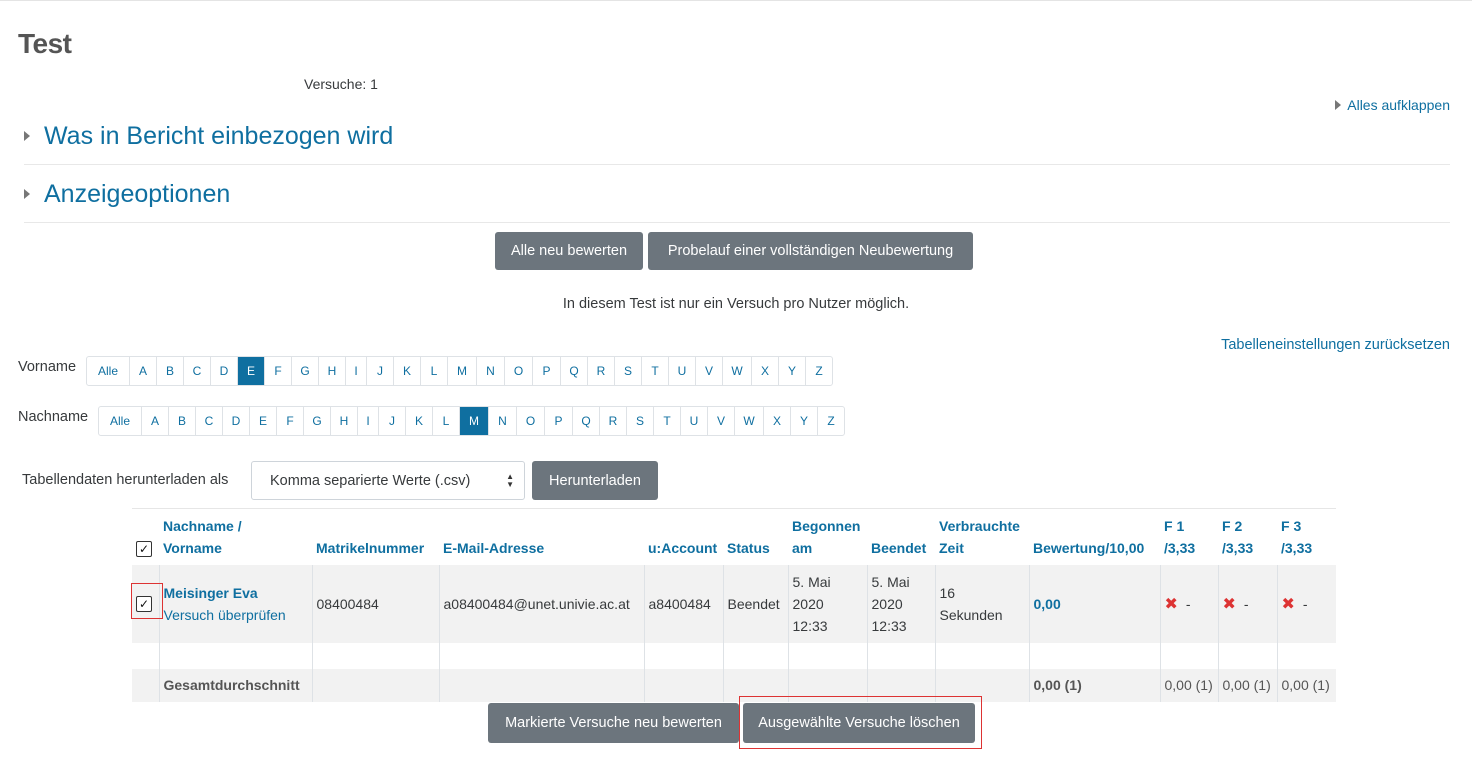  Describe the element at coordinates (388, 480) in the screenshot. I see `download-format-select: Komma separierte Werte (.csv) ▲ ▼` at that location.